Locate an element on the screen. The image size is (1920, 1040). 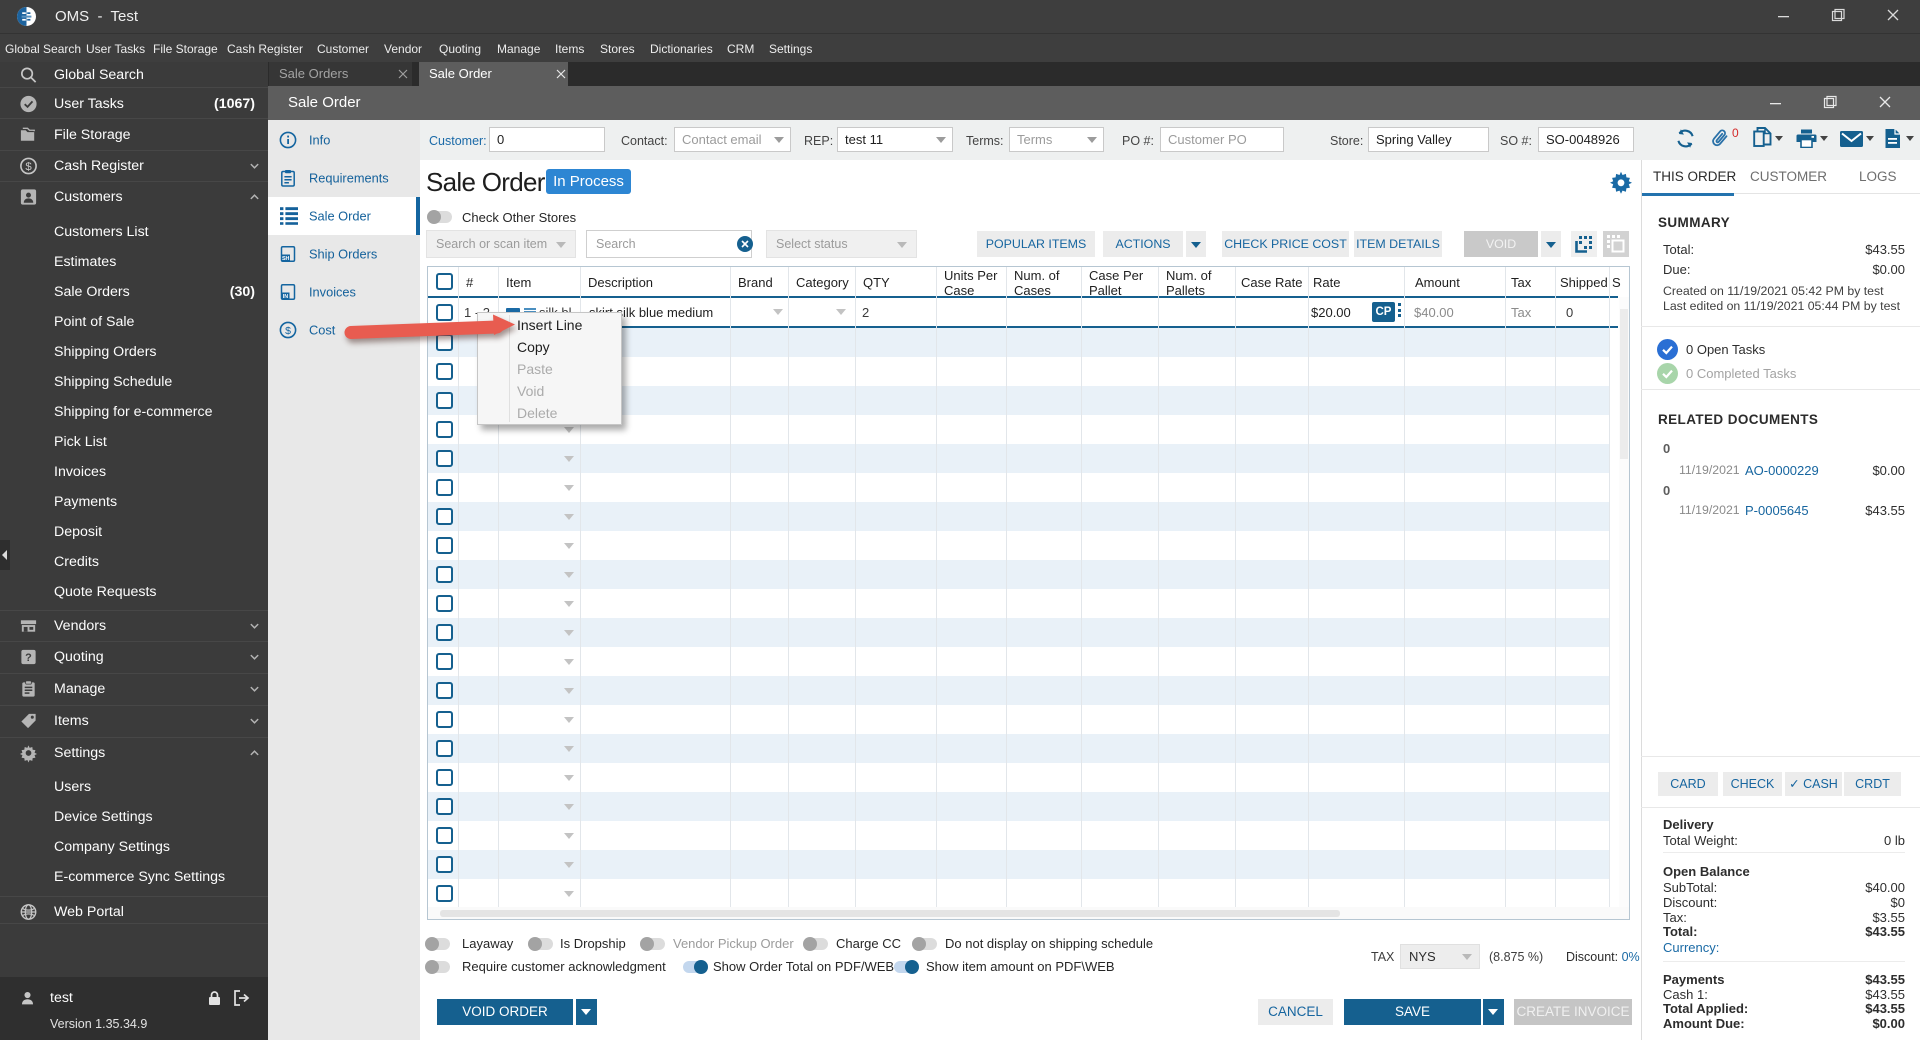
svg-text: SH is located at coordinates (286, 259).